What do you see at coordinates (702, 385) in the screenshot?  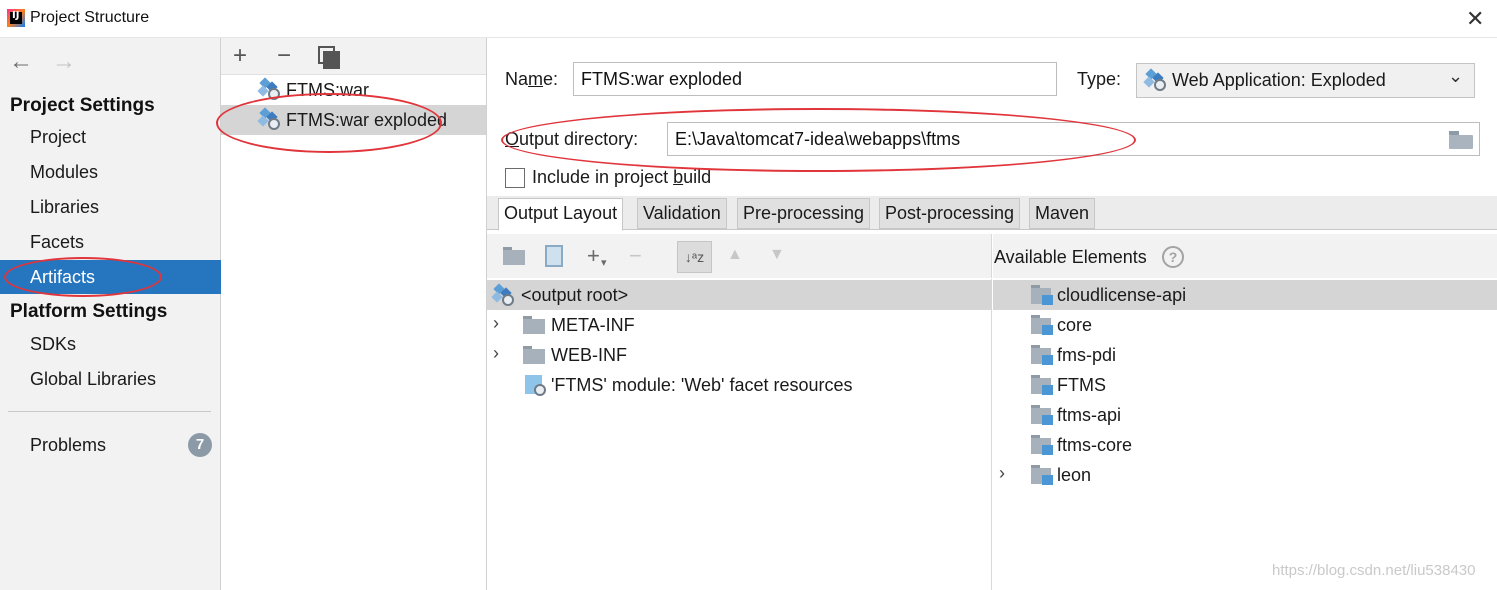 I see `facet-resources-label: 'FTMS' module: 'Web' facet resources` at bounding box center [702, 385].